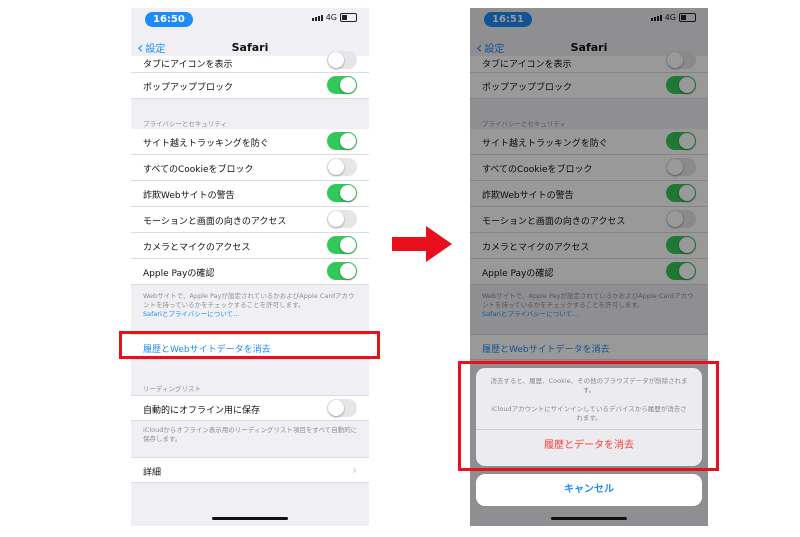  I want to click on chevron-right-icon: ›, so click(354, 470).